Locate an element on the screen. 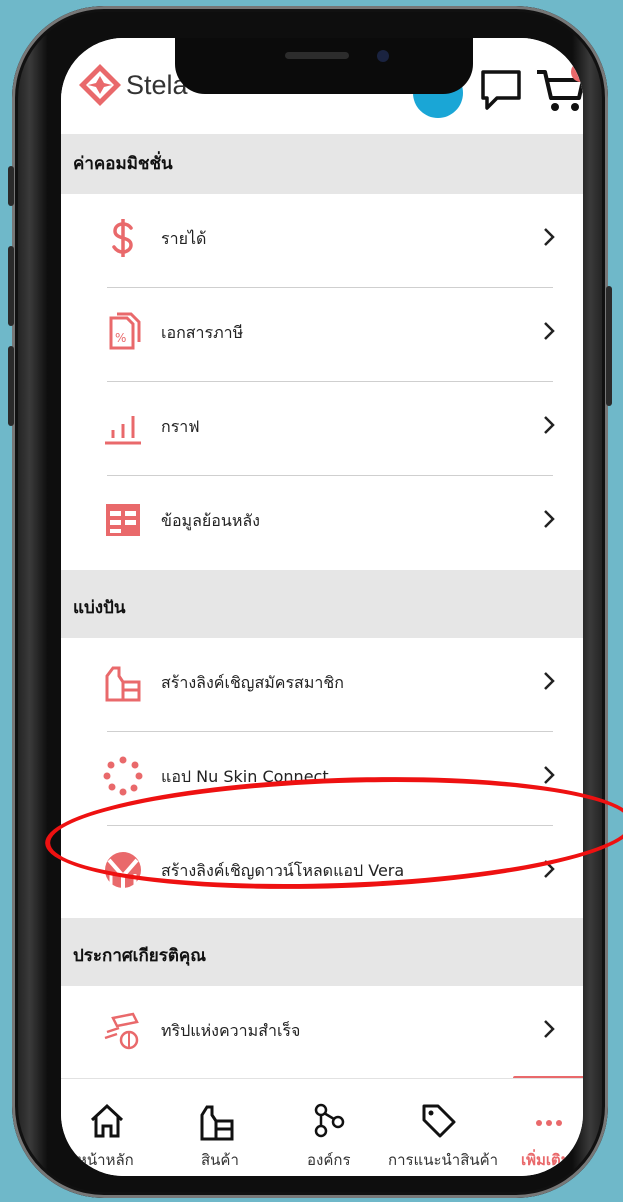 This screenshot has width=623, height=1202. menu-item-invite-signup: สร้างลิงค์เชิญสมัครสมาชิก is located at coordinates (328, 685).